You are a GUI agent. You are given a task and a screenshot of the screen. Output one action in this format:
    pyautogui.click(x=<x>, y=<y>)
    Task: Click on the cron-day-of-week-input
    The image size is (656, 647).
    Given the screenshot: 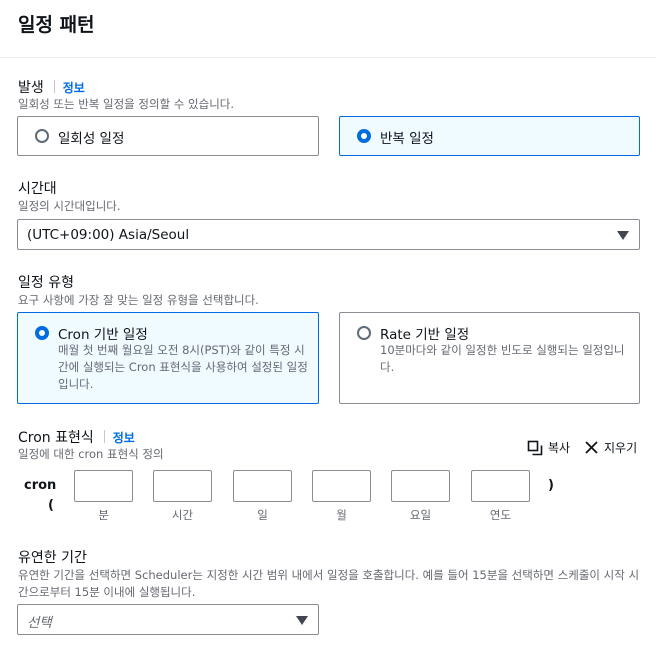 What is the action you would take?
    pyautogui.click(x=420, y=486)
    